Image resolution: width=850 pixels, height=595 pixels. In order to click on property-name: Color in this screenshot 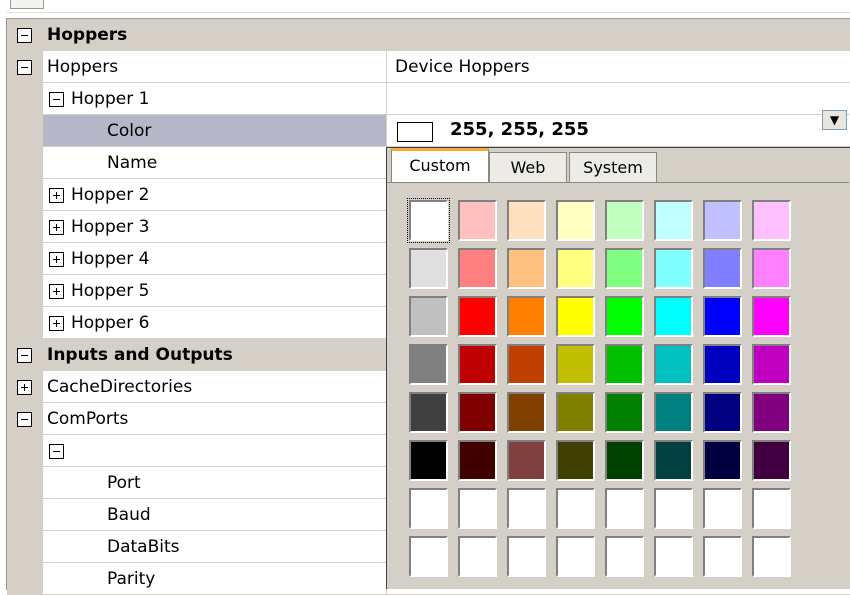, I will do `click(129, 131)`.